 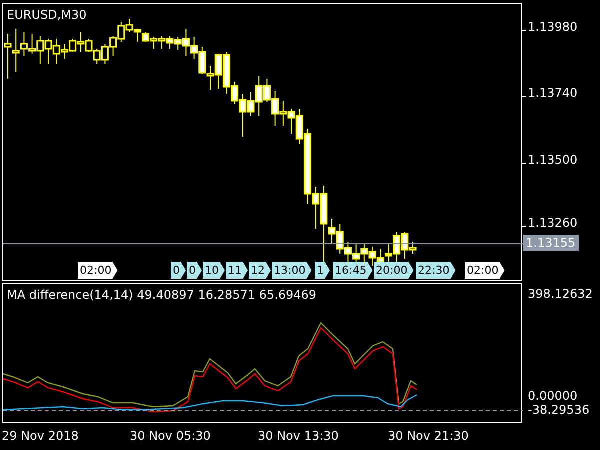 I want to click on price-label: 1.13500, so click(x=553, y=160).